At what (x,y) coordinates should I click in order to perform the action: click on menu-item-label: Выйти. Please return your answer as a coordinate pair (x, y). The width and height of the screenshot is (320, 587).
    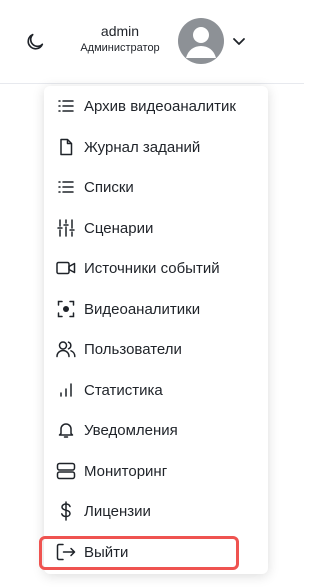
    Looking at the image, I should click on (106, 552).